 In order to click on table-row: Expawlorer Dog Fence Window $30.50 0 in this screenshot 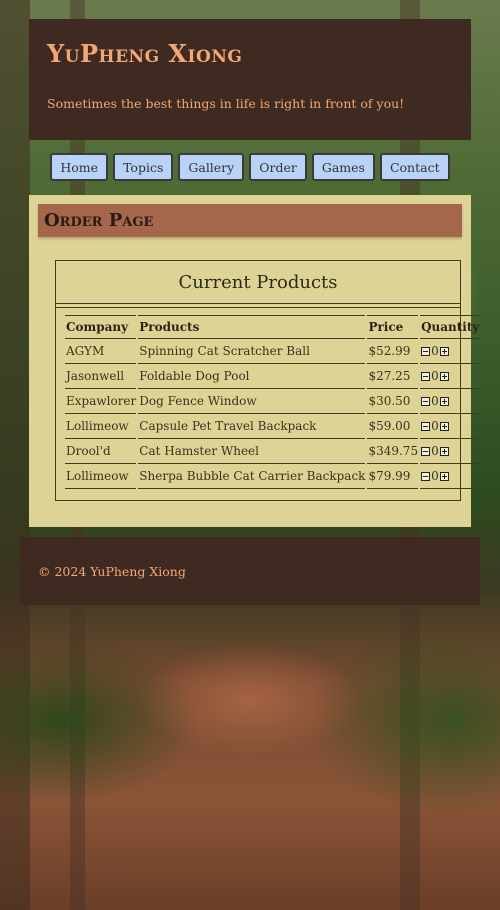, I will do `click(272, 401)`.